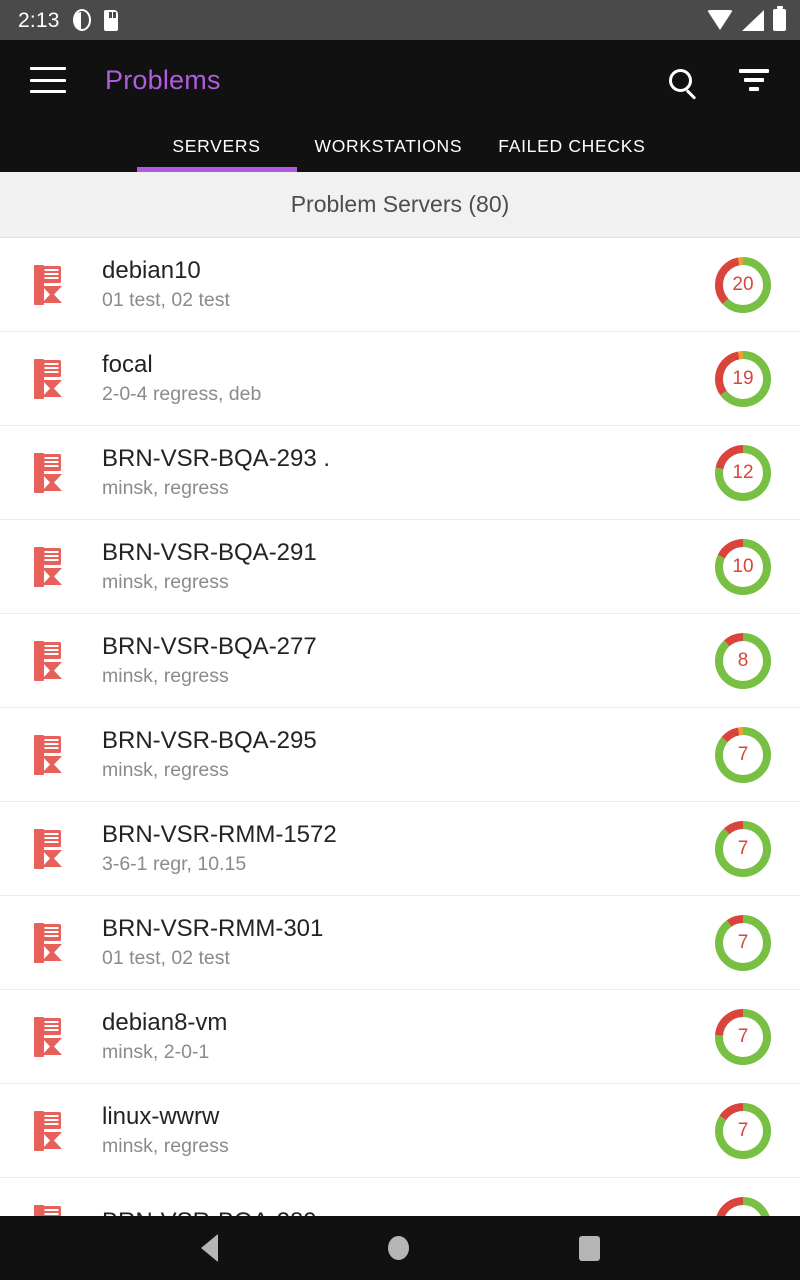 Image resolution: width=800 pixels, height=1280 pixels. I want to click on list-item: BRN-VSR-RMM-1572 3-6-1 regr, 10.15 7, so click(400, 849).